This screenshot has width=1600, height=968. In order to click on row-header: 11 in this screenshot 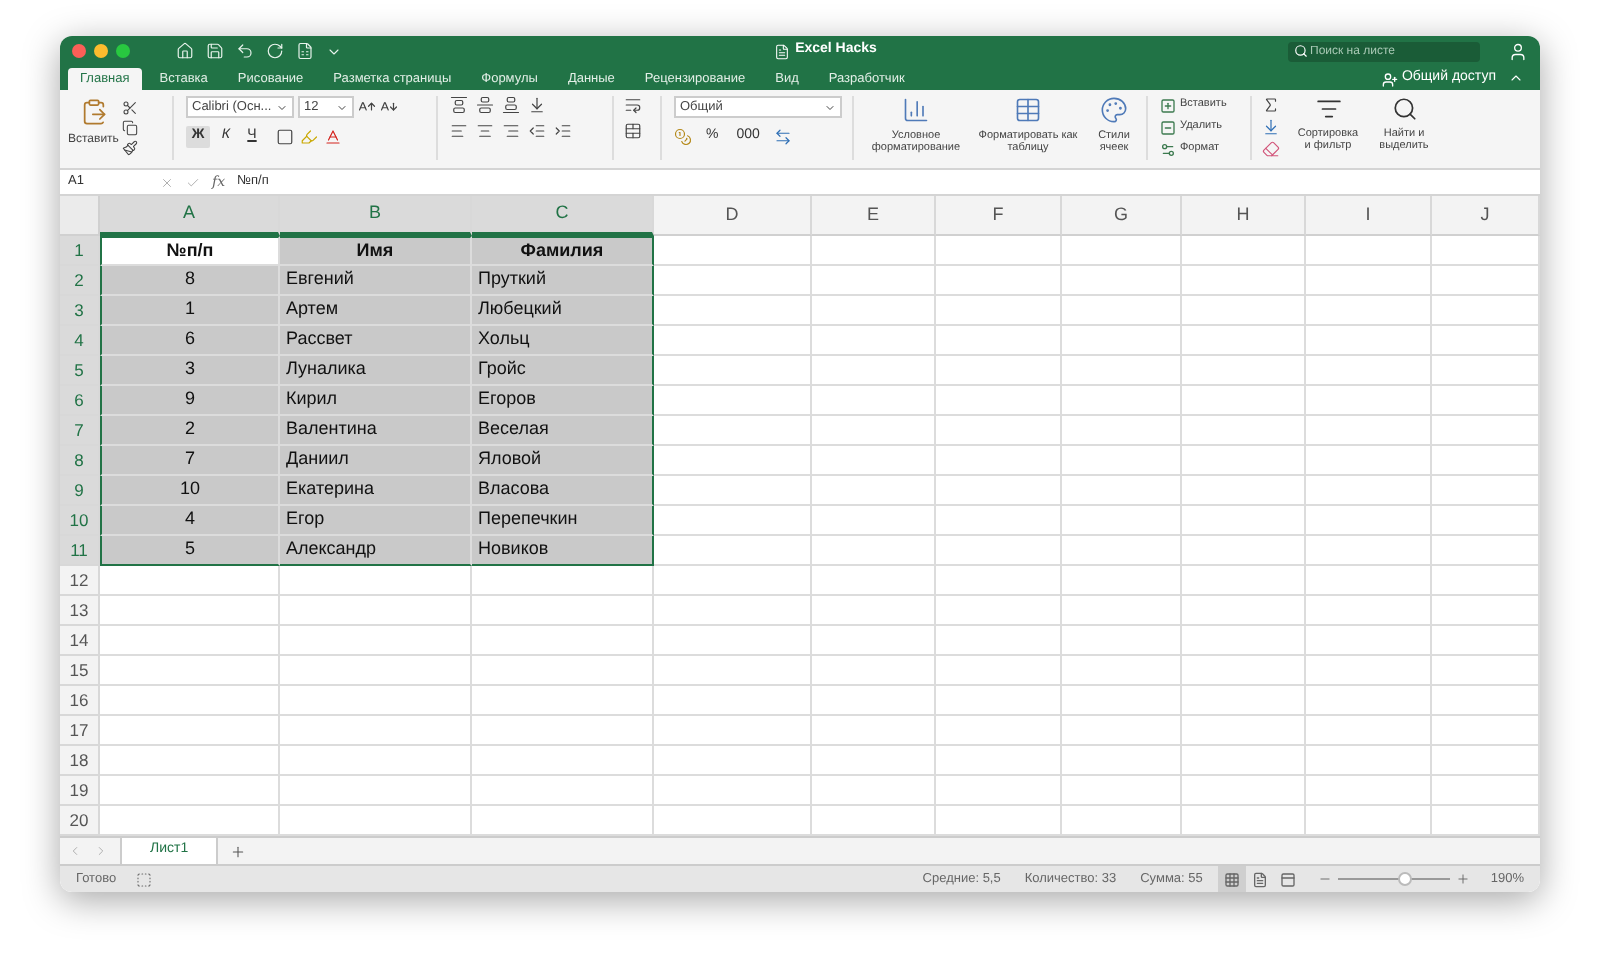, I will do `click(80, 551)`.